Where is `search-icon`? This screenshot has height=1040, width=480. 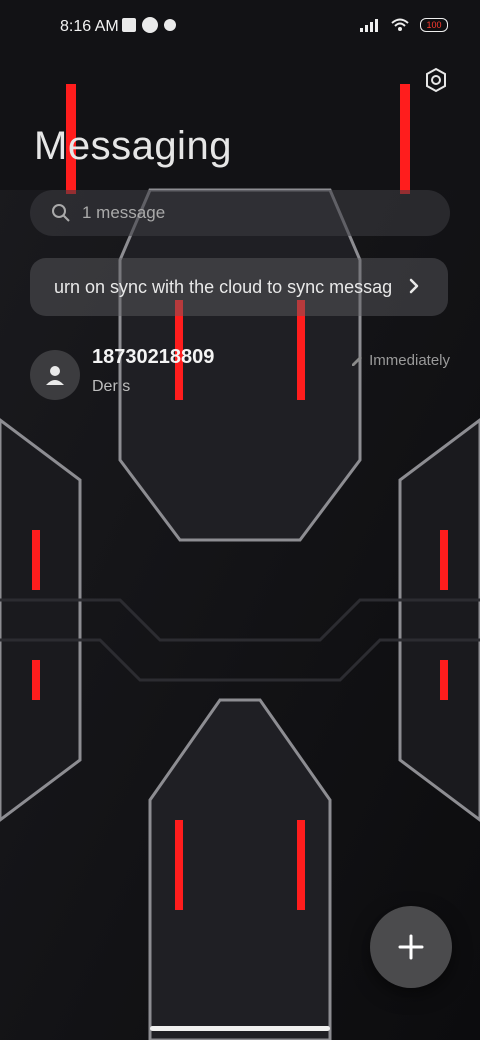 search-icon is located at coordinates (61, 213).